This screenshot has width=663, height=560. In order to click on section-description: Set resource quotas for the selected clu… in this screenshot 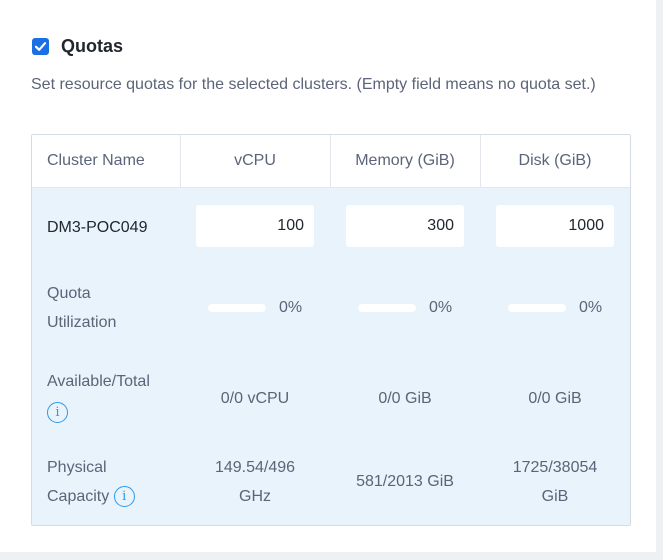, I will do `click(313, 84)`.